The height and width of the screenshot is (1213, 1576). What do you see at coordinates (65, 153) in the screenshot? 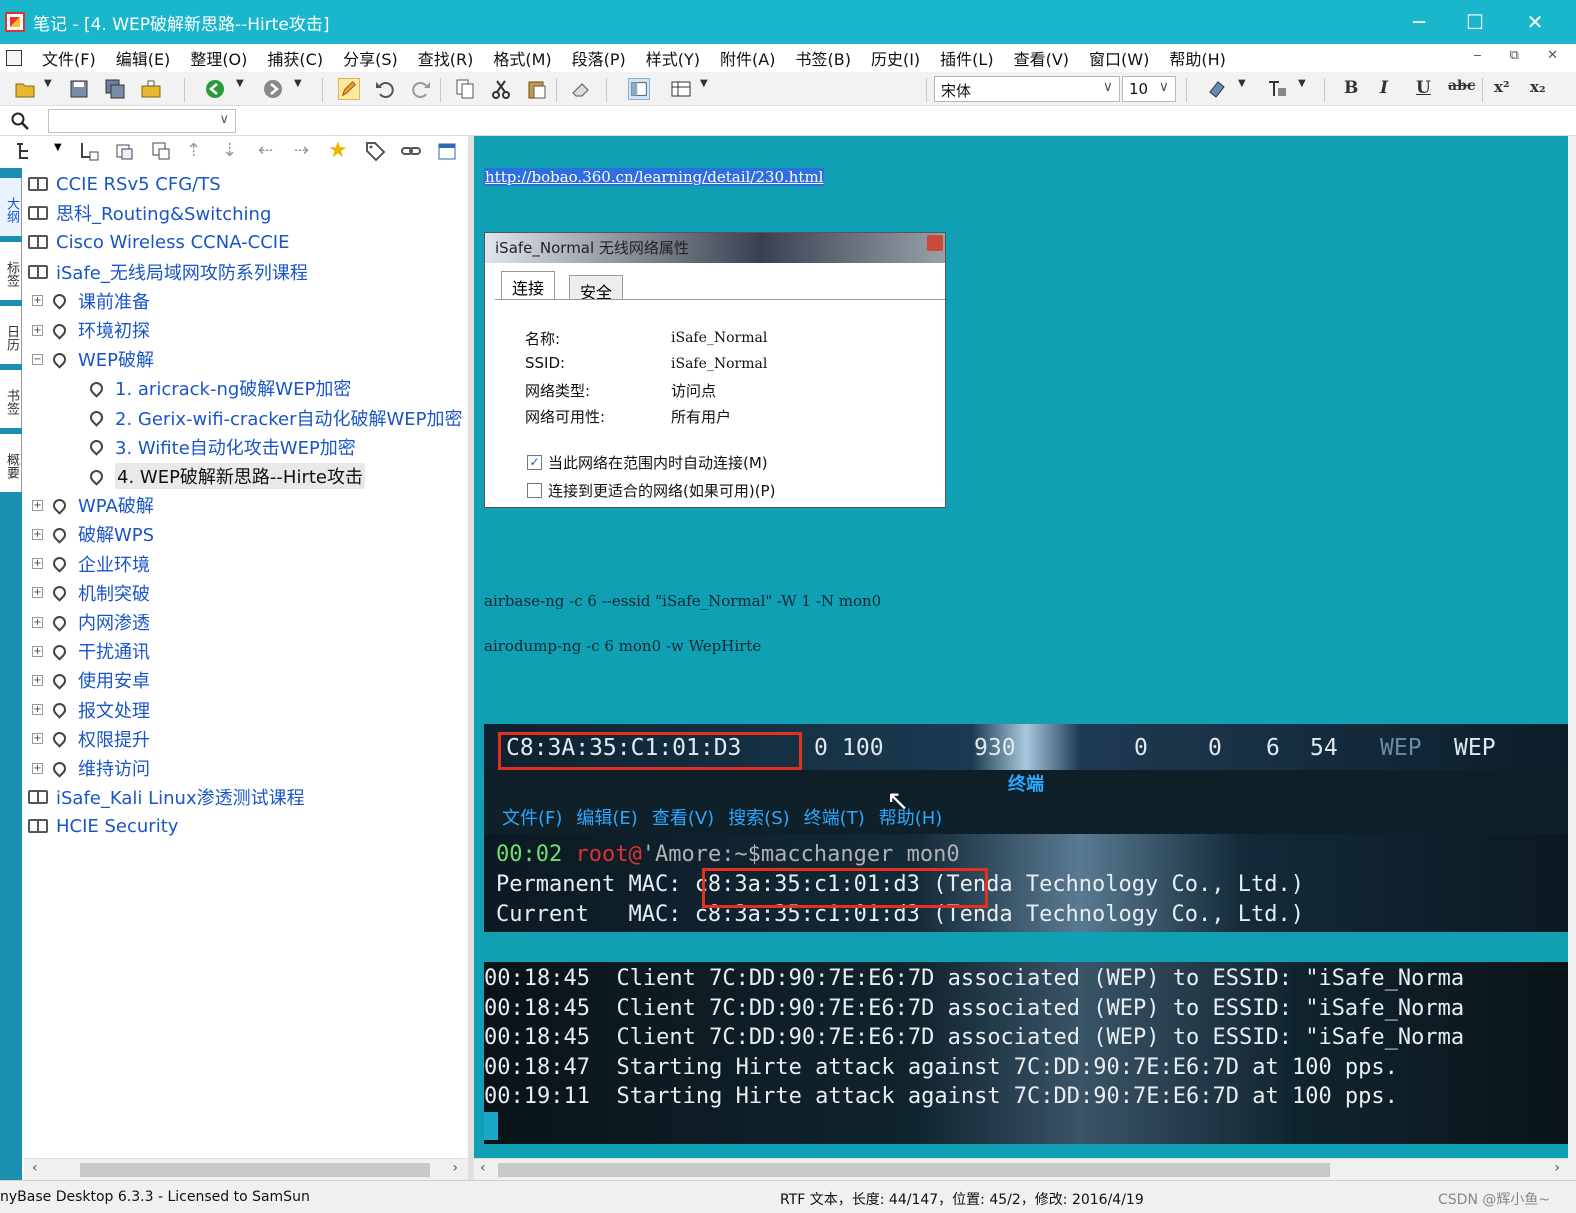
I see `tree-dropdown-icon: ▼` at bounding box center [65, 153].